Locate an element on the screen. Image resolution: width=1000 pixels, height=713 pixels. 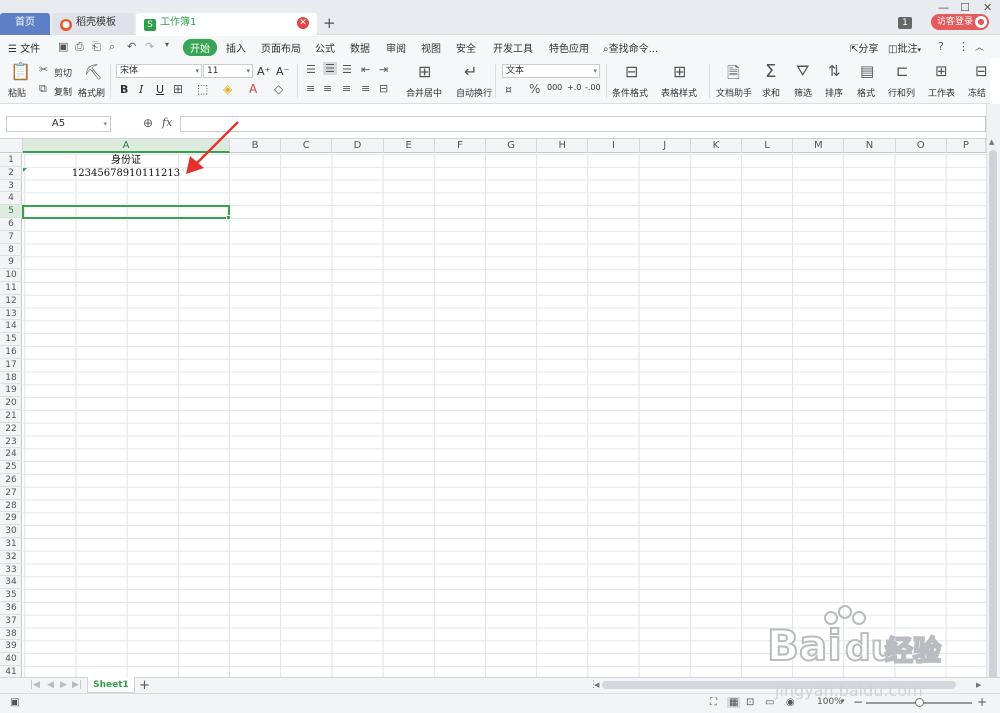
row-header-12: 12 is located at coordinates (11, 301).